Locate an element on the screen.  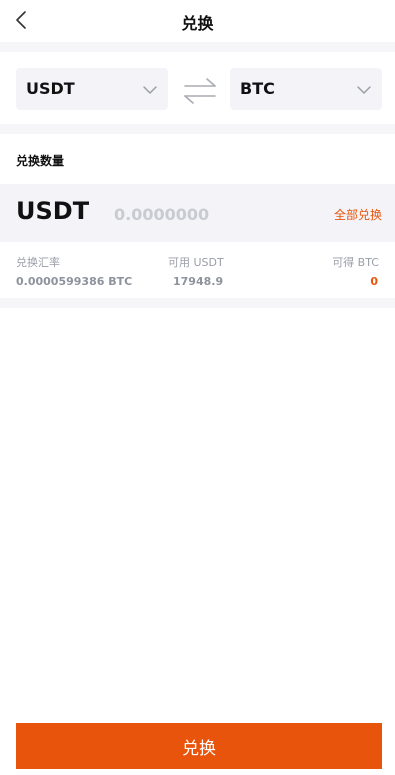
from-currency-label: USDT is located at coordinates (50, 88).